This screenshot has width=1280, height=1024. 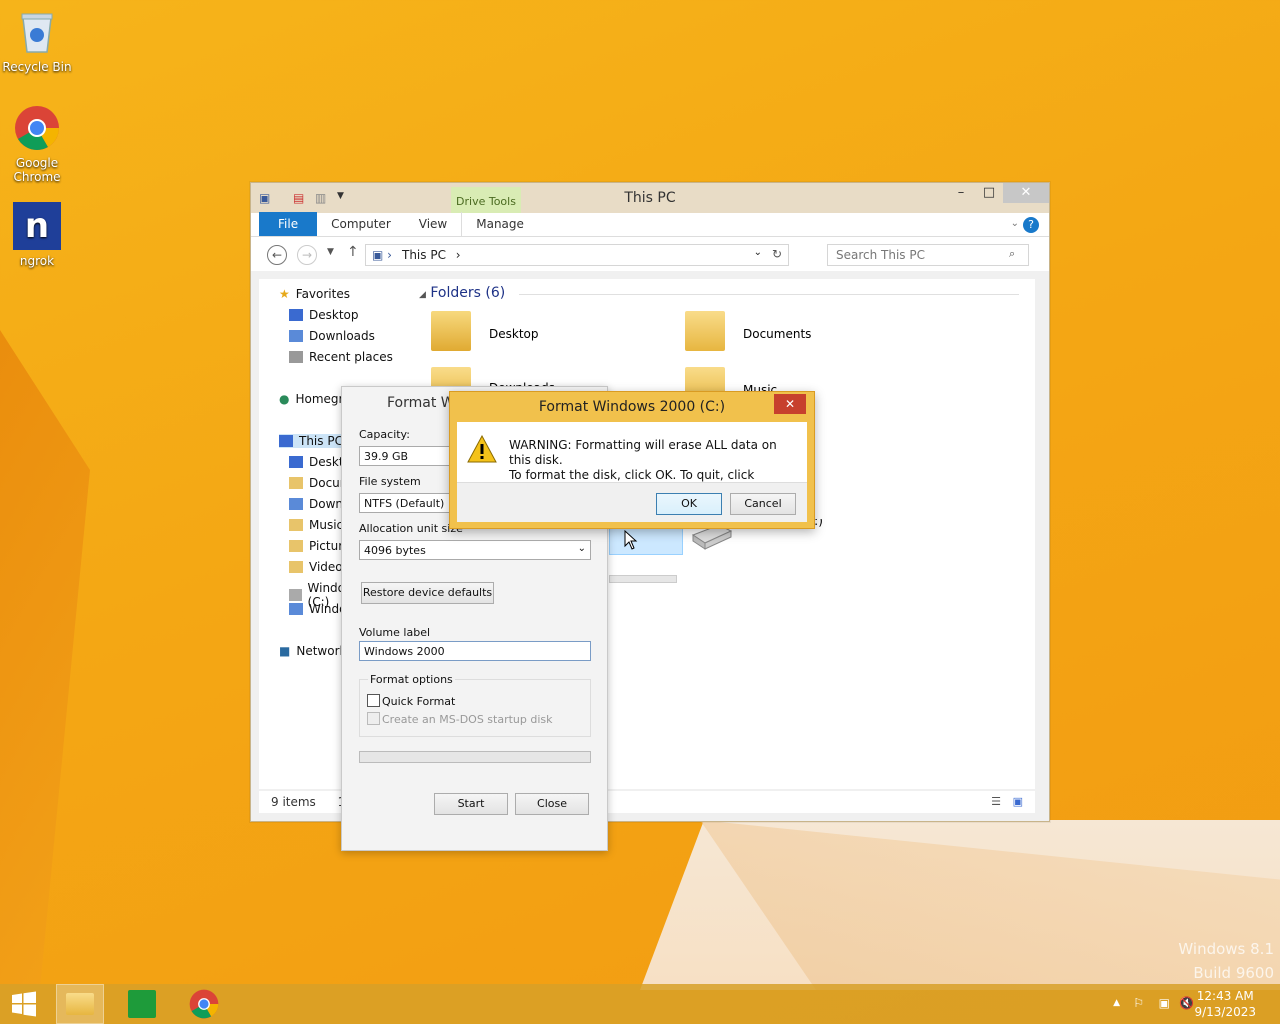 What do you see at coordinates (769, 294) in the screenshot?
I see `group-divider` at bounding box center [769, 294].